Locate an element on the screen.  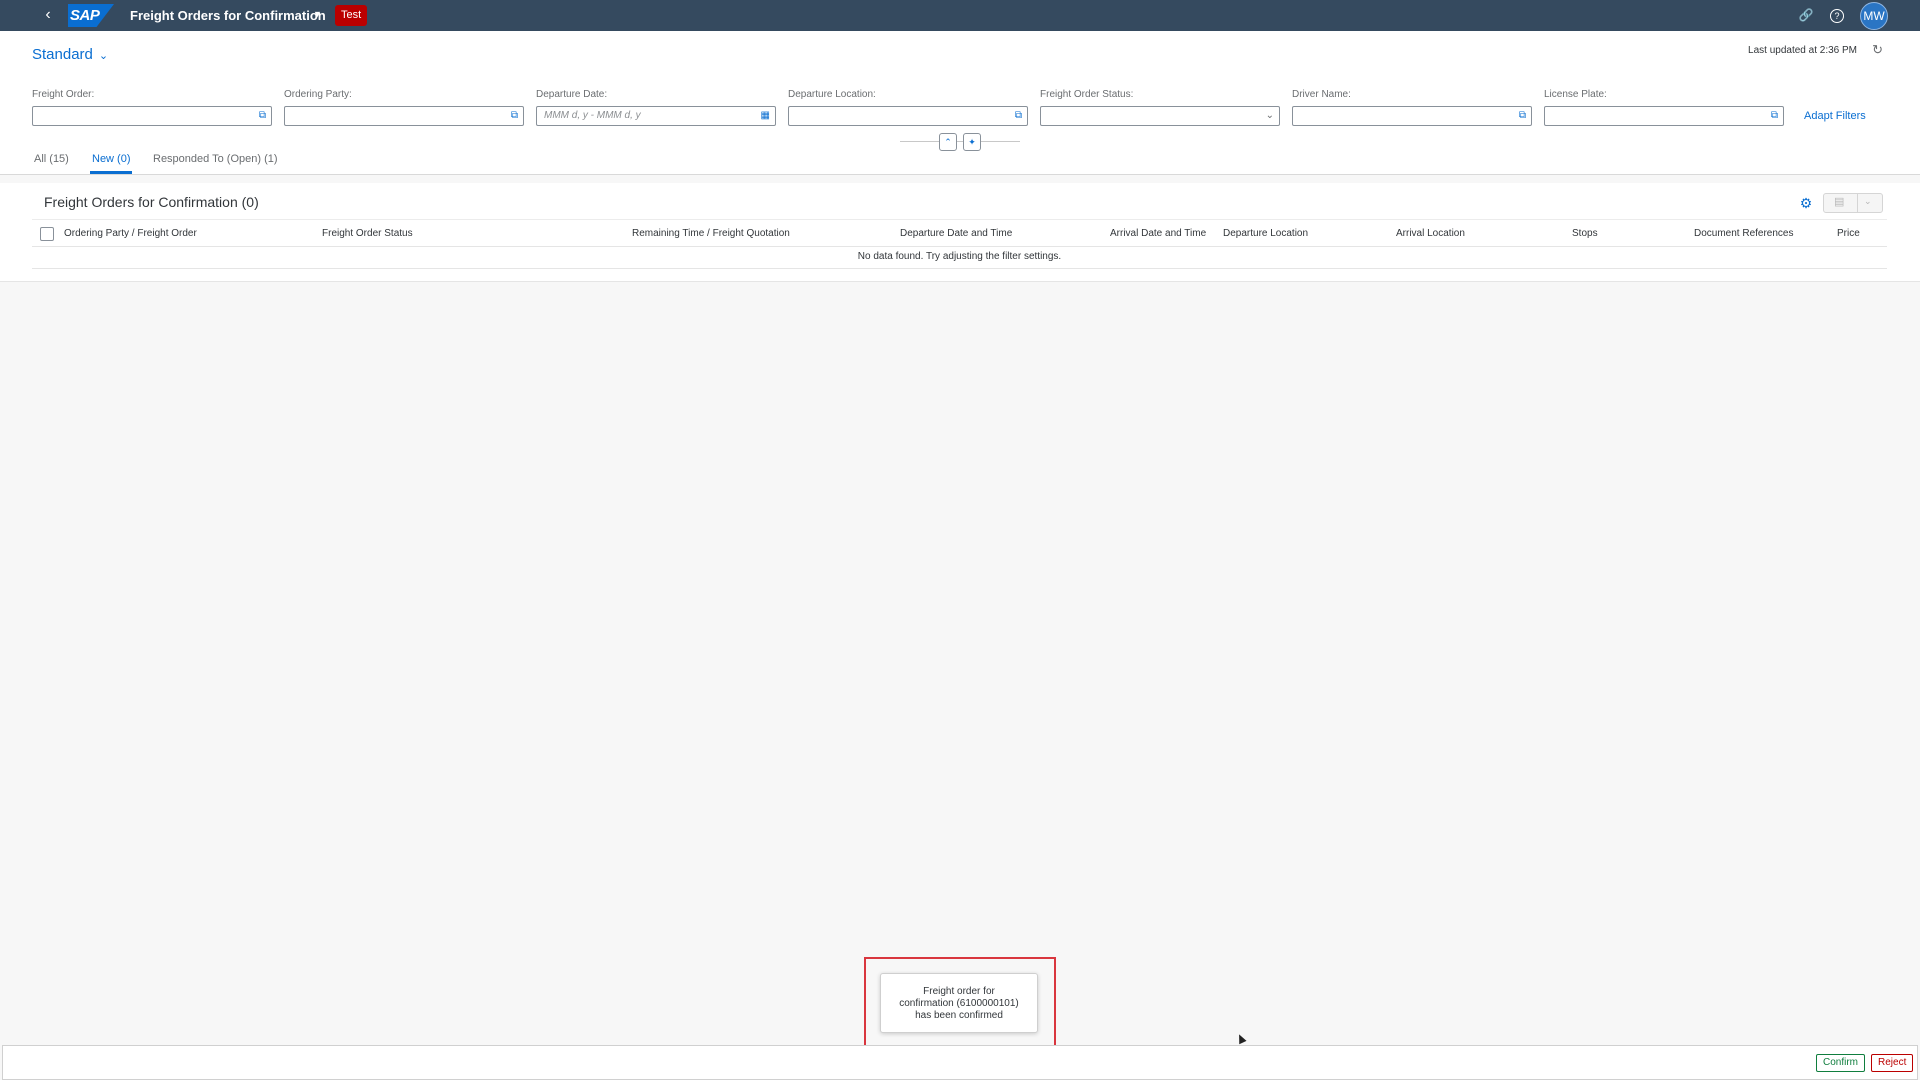
table-title: Freight Orders for Confirmation (0) is located at coordinates (151, 202).